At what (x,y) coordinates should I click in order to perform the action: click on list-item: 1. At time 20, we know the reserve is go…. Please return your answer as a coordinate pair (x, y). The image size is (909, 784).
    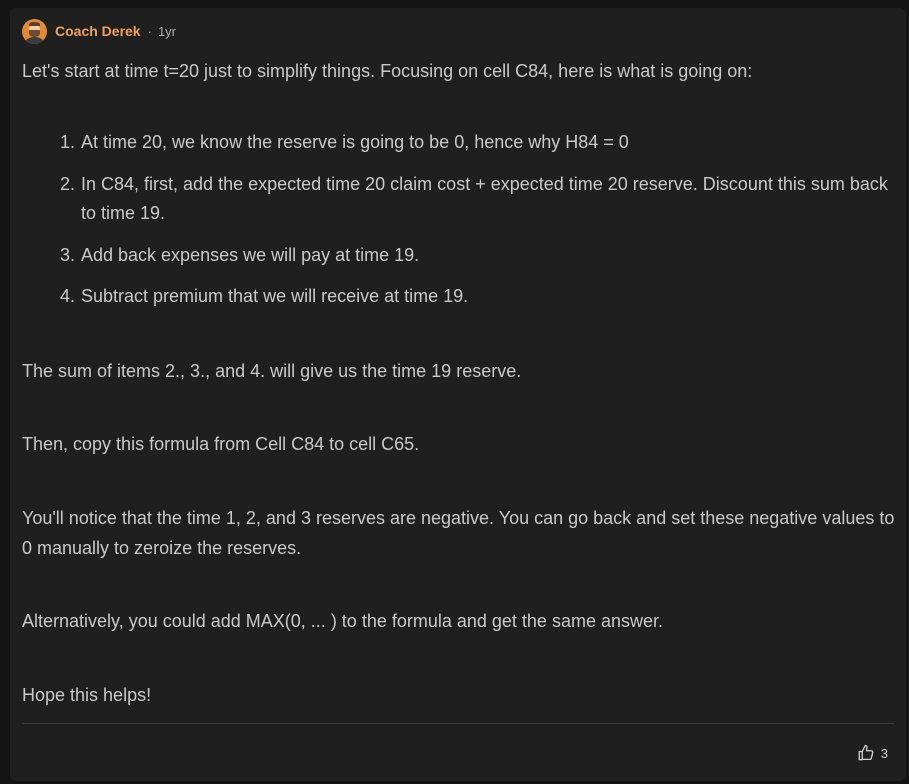
    Looking at the image, I should click on (478, 142).